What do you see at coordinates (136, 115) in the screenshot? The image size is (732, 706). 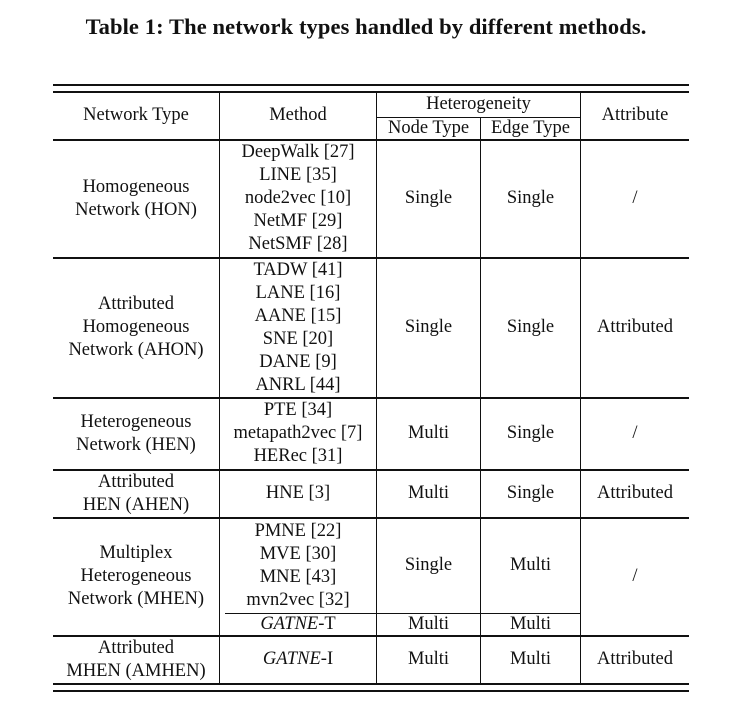 I see `header-network-type: Network Type` at bounding box center [136, 115].